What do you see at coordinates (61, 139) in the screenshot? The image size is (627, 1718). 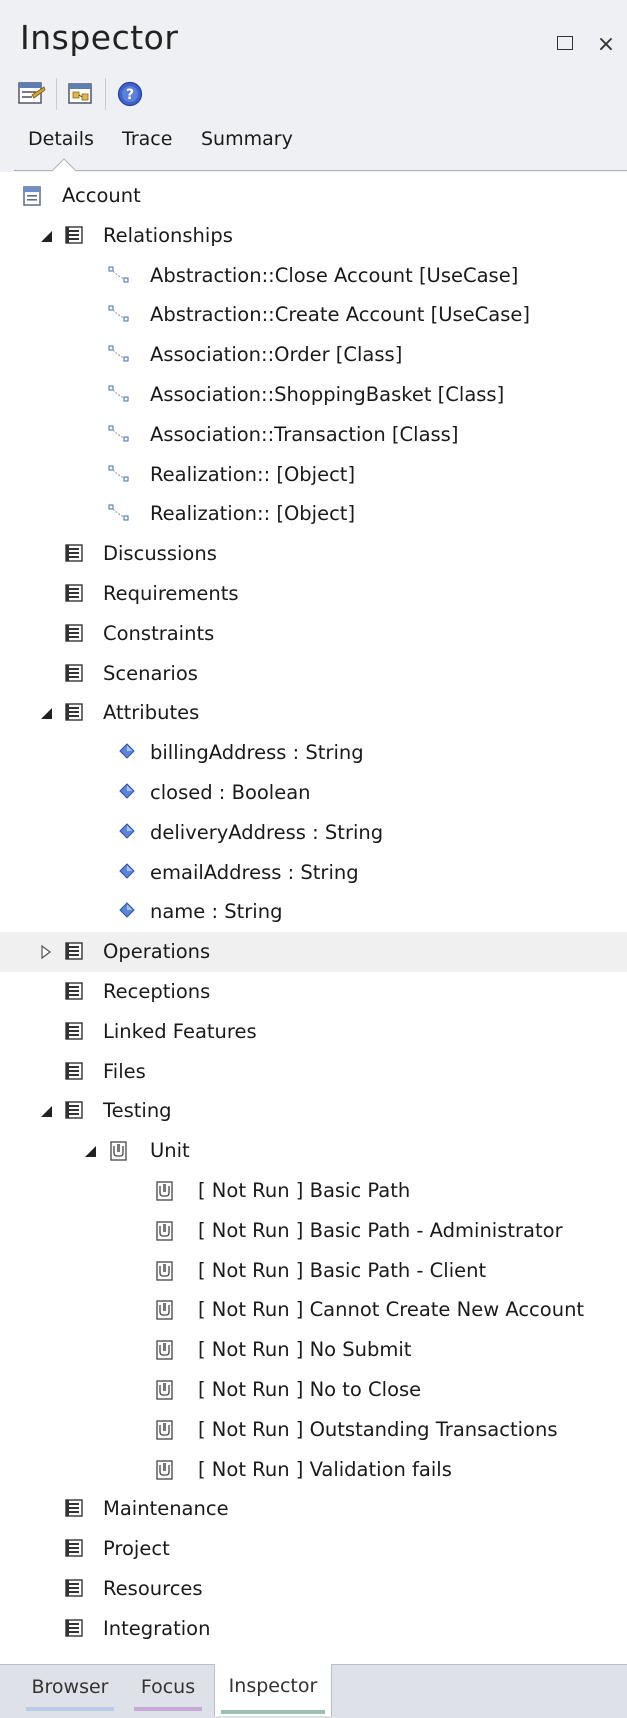 I see `tab-details: Details` at bounding box center [61, 139].